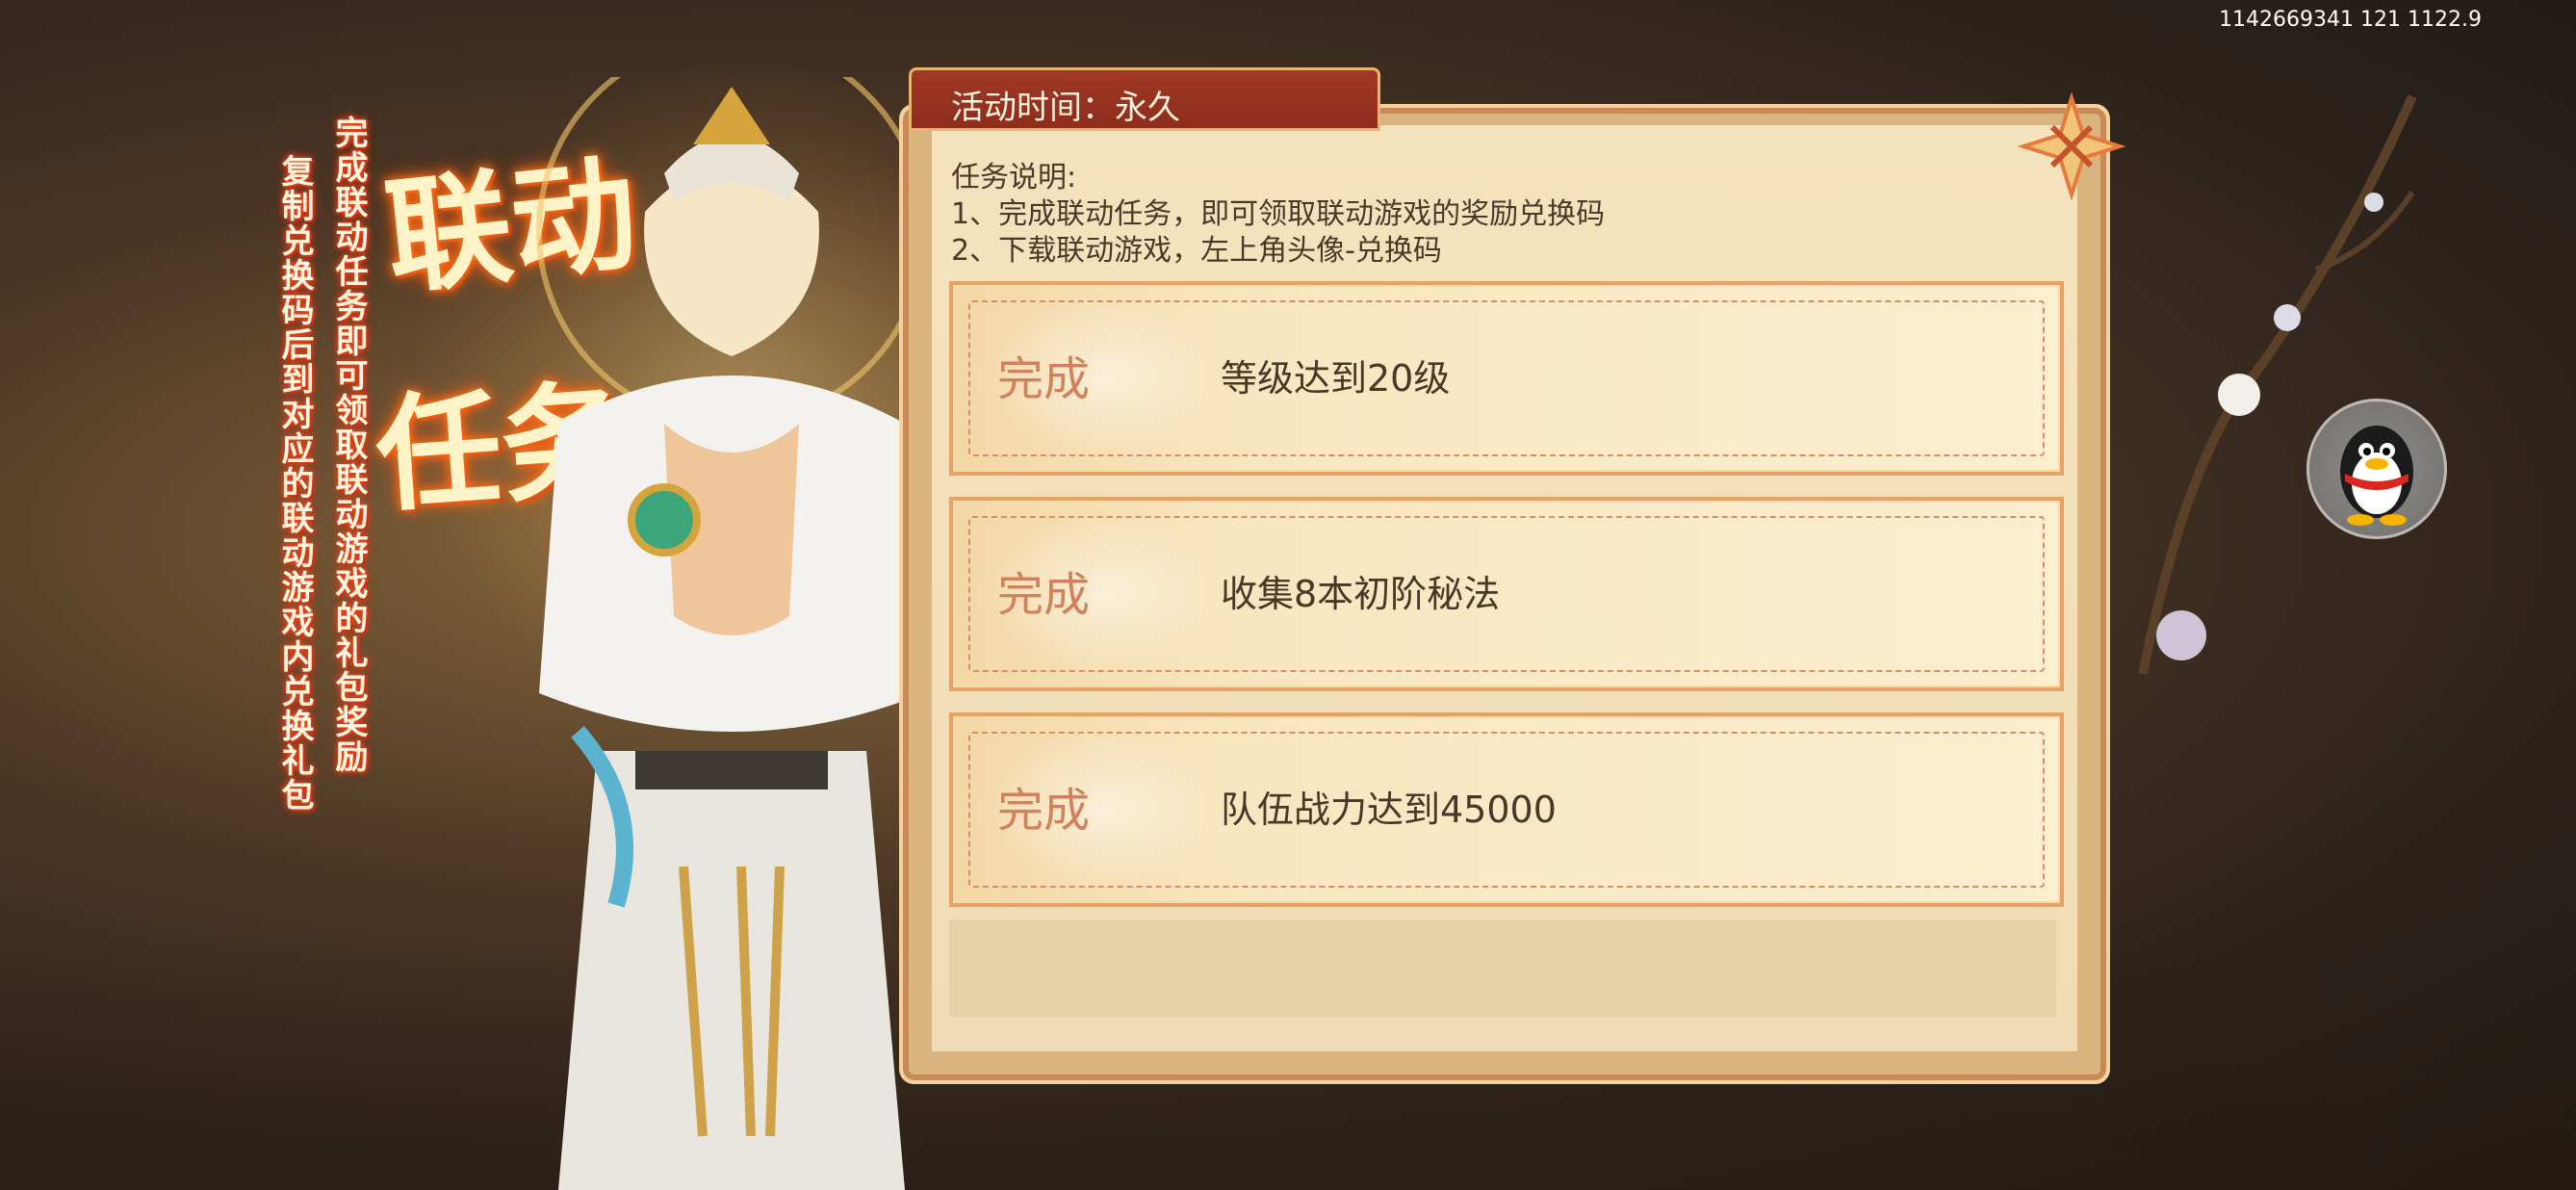  I want to click on banner-subtitle-line2: 复制兑换码后到对应的联动游戏内兑换礼包, so click(295, 484).